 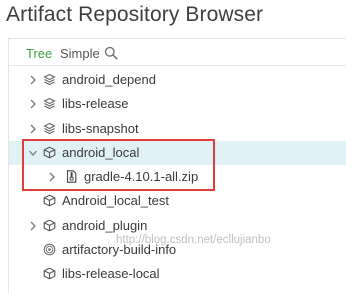 I want to click on tree-item-label: libs-snapshot, so click(x=100, y=128).